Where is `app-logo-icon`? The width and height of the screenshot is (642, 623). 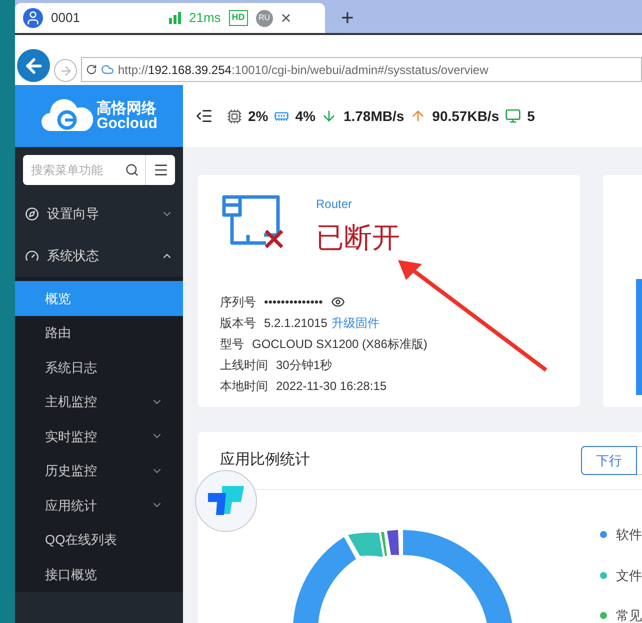 app-logo-icon is located at coordinates (226, 501).